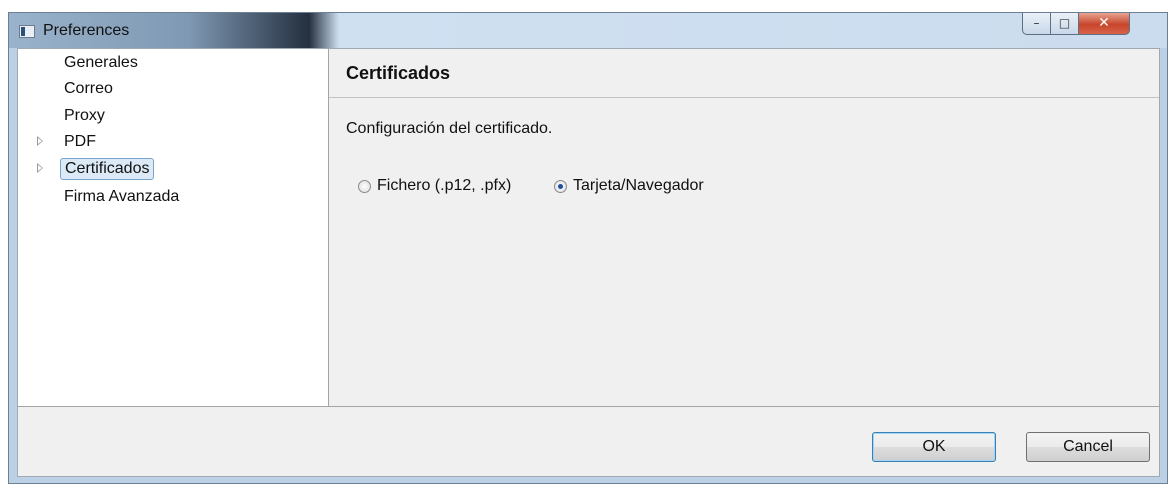 This screenshot has width=1174, height=488. I want to click on tree-item-label: Correo, so click(88, 88).